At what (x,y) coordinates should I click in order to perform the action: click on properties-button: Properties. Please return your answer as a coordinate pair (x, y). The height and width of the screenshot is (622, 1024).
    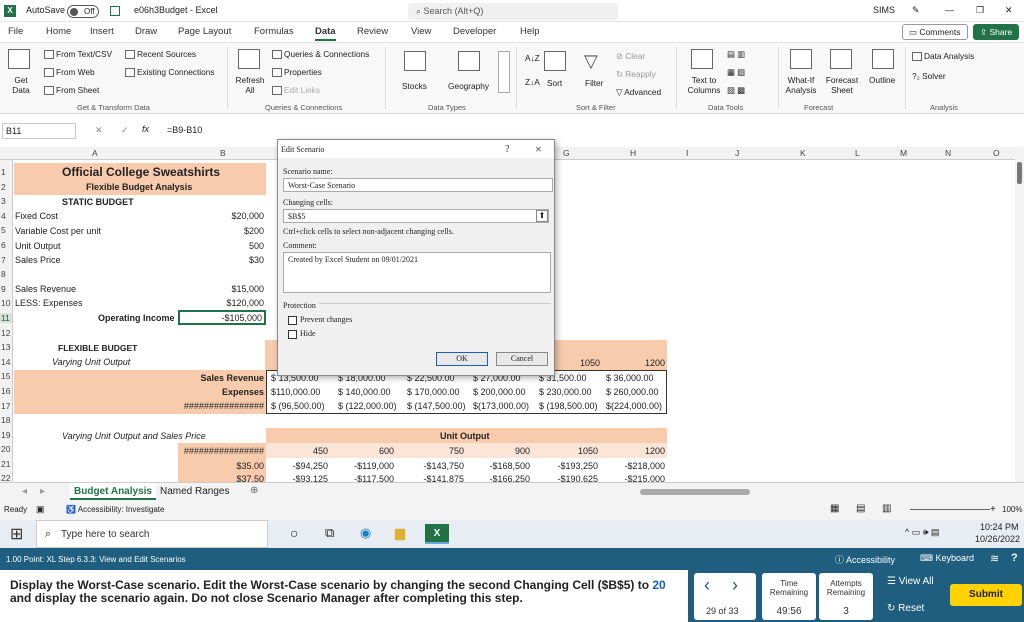
    Looking at the image, I should click on (297, 72).